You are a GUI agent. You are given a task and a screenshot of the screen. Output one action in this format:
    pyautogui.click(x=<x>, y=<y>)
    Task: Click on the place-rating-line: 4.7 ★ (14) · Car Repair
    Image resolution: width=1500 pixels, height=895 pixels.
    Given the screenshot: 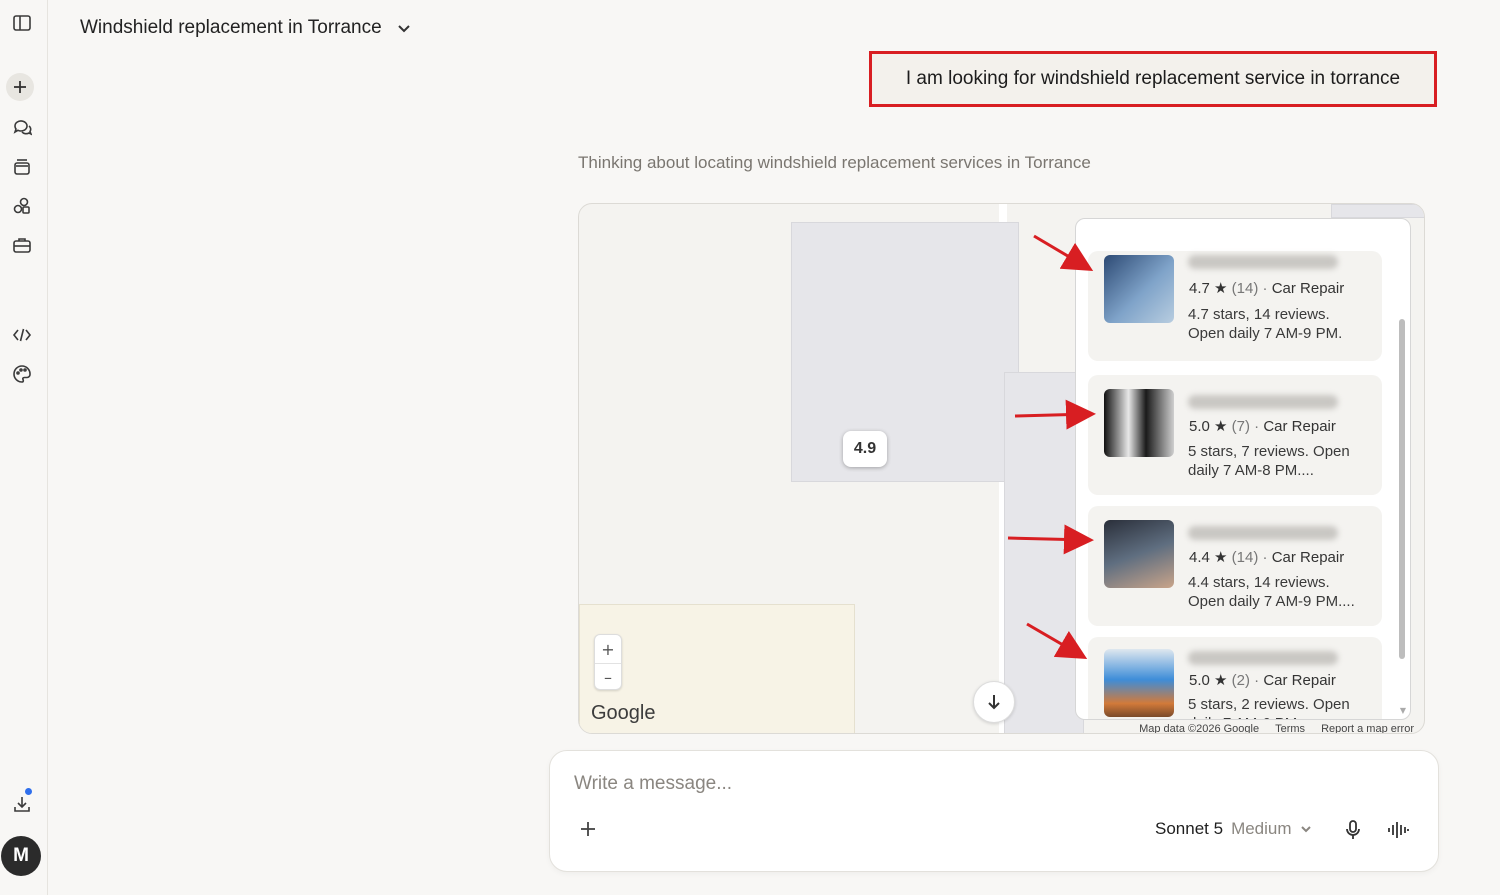 What is the action you would take?
    pyautogui.click(x=1266, y=288)
    